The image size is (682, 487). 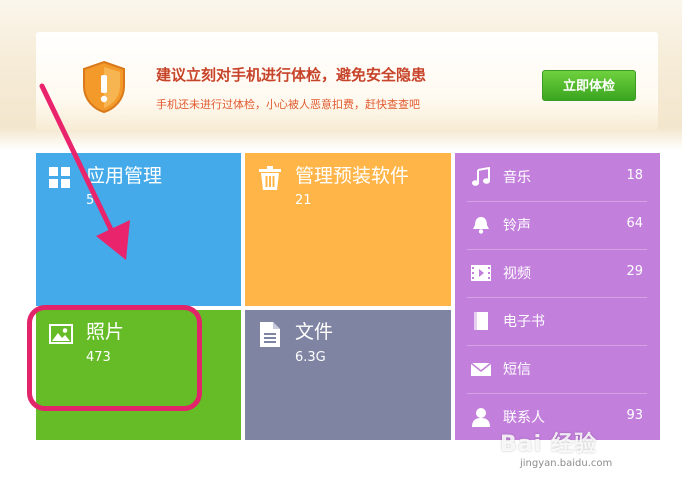 I want to click on media-item-label: 视频, so click(x=517, y=274).